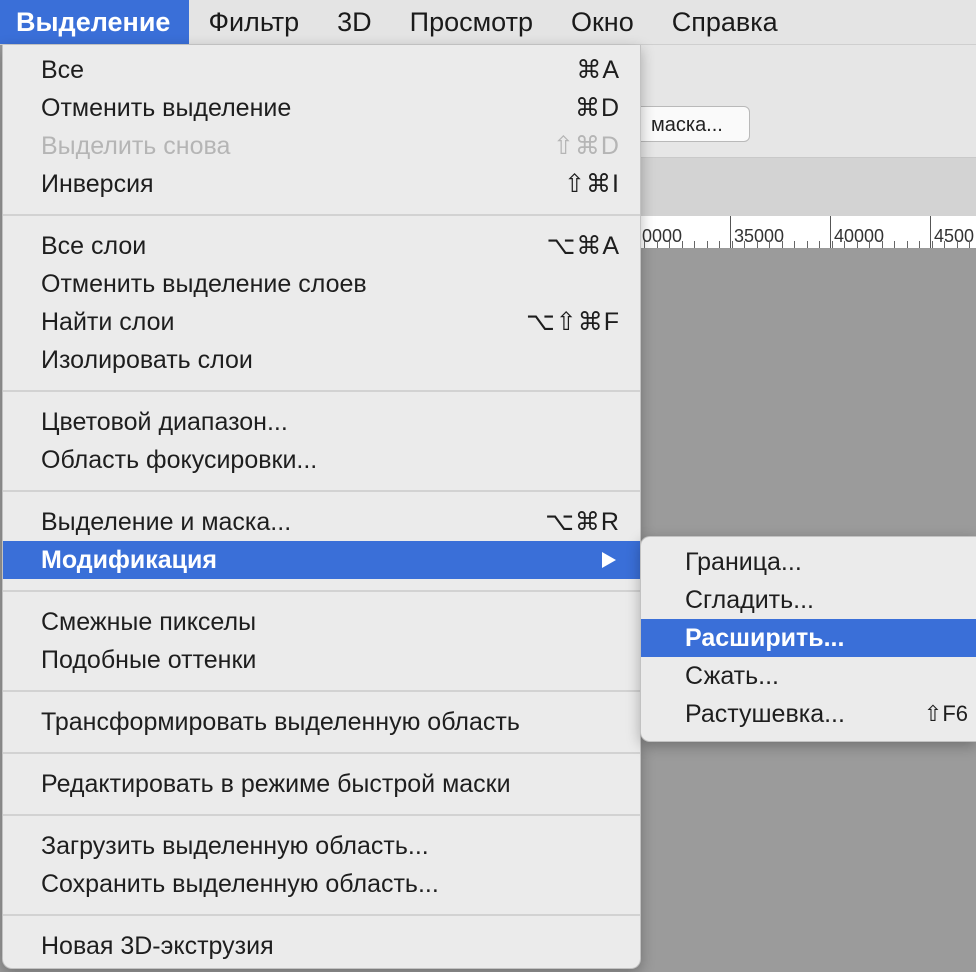 The height and width of the screenshot is (972, 976). What do you see at coordinates (321, 146) in the screenshot?
I see `menu-item-reselect: Выделить снова ⇧⌘D` at bounding box center [321, 146].